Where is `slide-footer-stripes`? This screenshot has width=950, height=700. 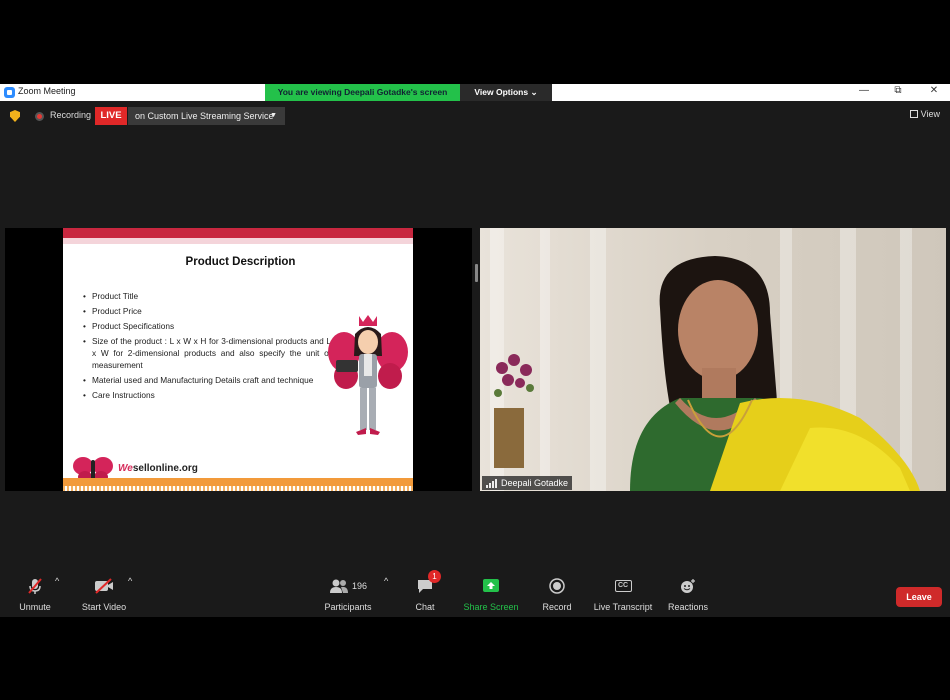 slide-footer-stripes is located at coordinates (238, 488).